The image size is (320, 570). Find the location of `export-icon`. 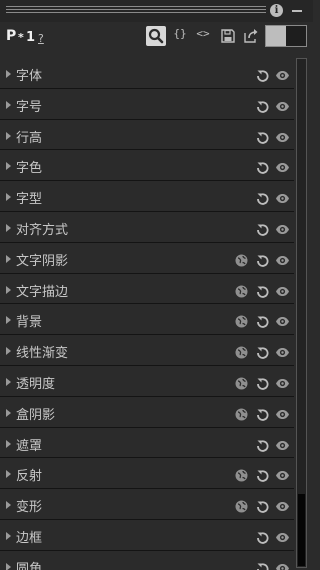

export-icon is located at coordinates (251, 36).